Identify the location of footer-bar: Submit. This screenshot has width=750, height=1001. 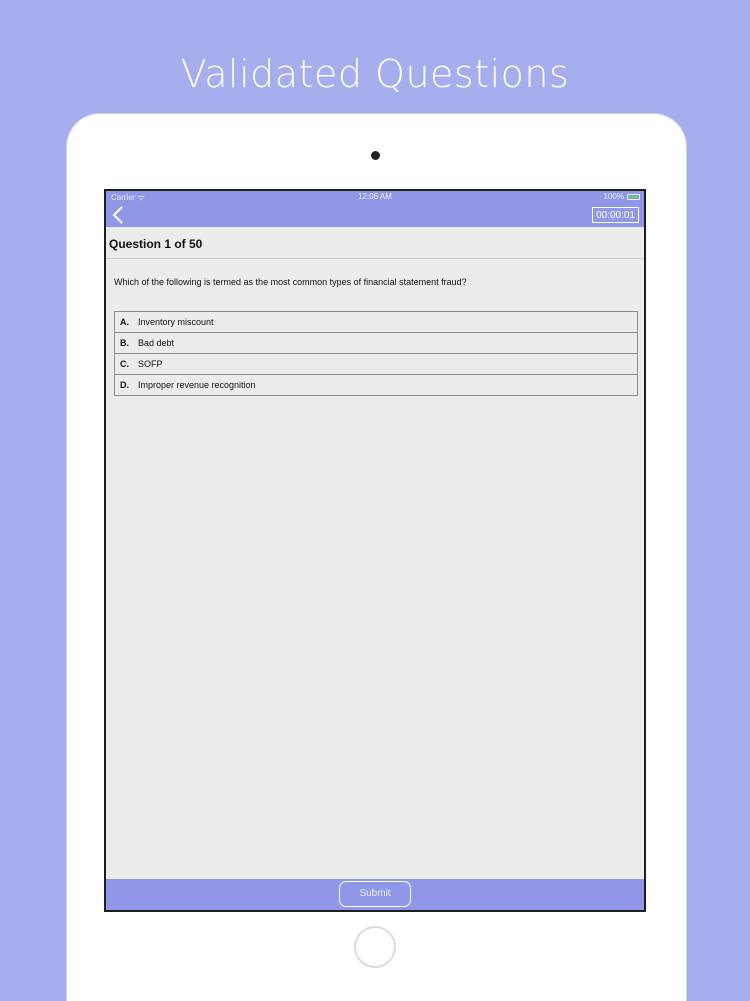
(375, 894).